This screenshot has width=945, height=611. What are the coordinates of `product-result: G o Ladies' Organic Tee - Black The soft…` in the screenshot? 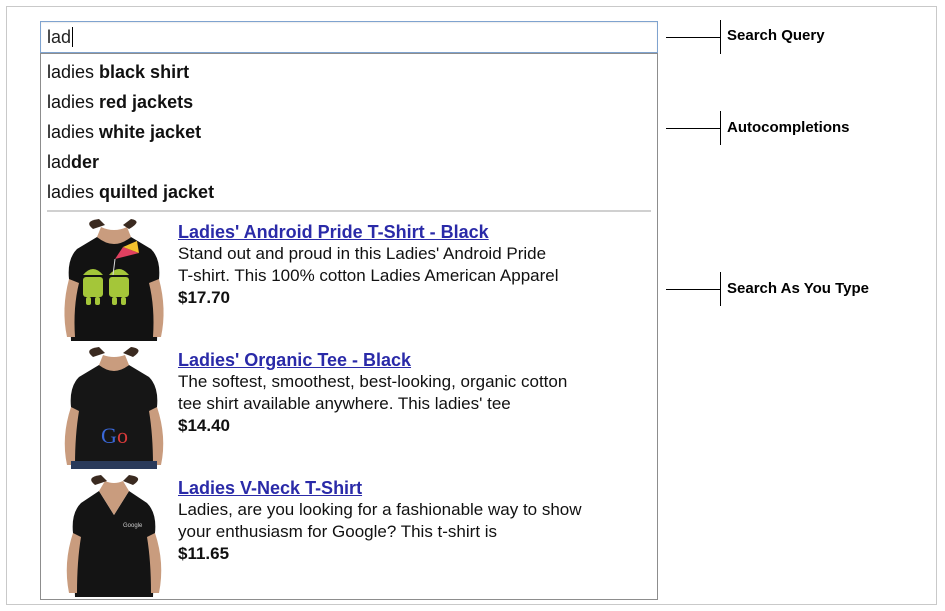 It's located at (349, 409).